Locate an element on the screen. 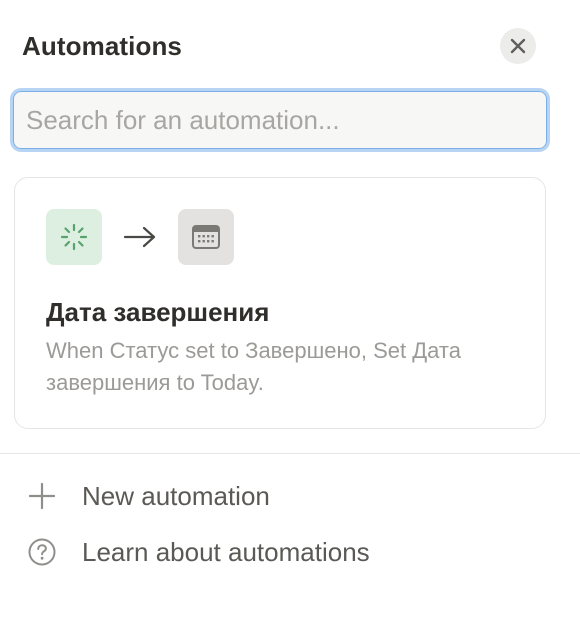 The width and height of the screenshot is (580, 624). calendar-icon is located at coordinates (206, 237).